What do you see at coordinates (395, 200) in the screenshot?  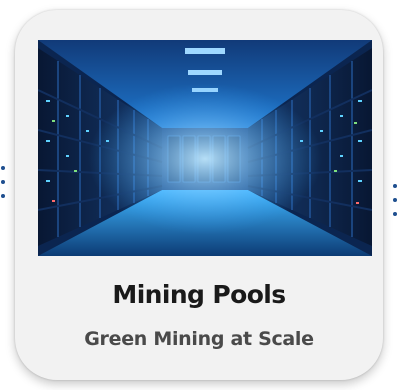 I see `right-connector-dots` at bounding box center [395, 200].